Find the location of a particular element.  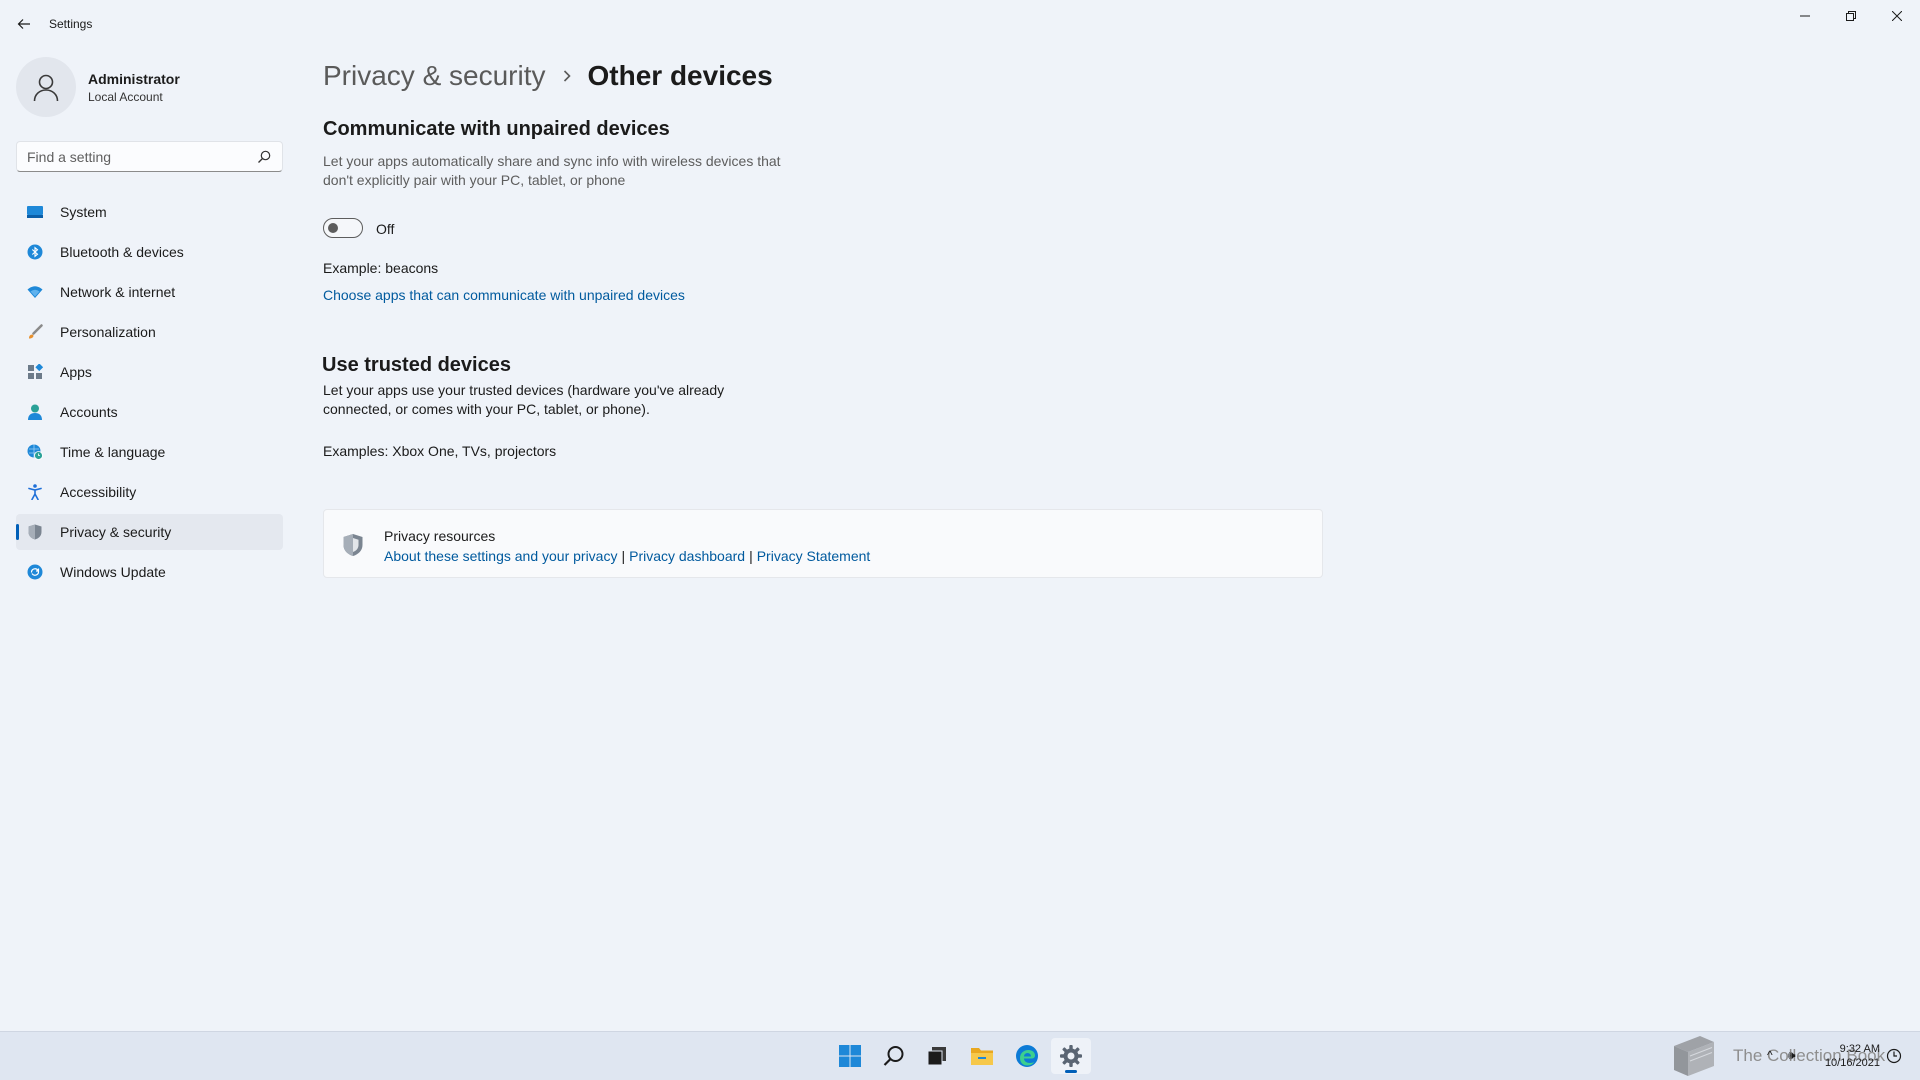

clock-time: 9:32 AM is located at coordinates (1859, 1049).